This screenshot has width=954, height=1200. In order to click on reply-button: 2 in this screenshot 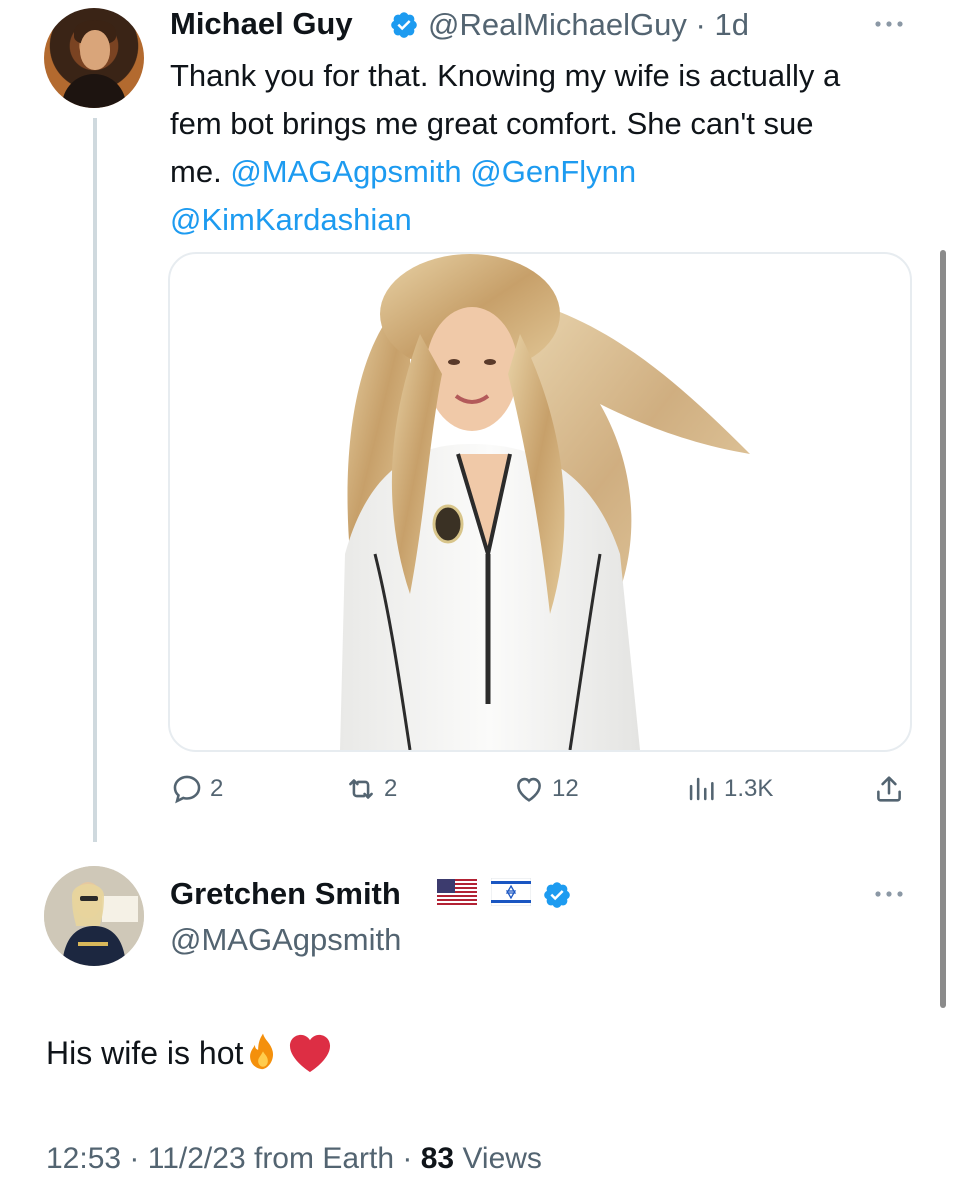, I will do `click(196, 789)`.